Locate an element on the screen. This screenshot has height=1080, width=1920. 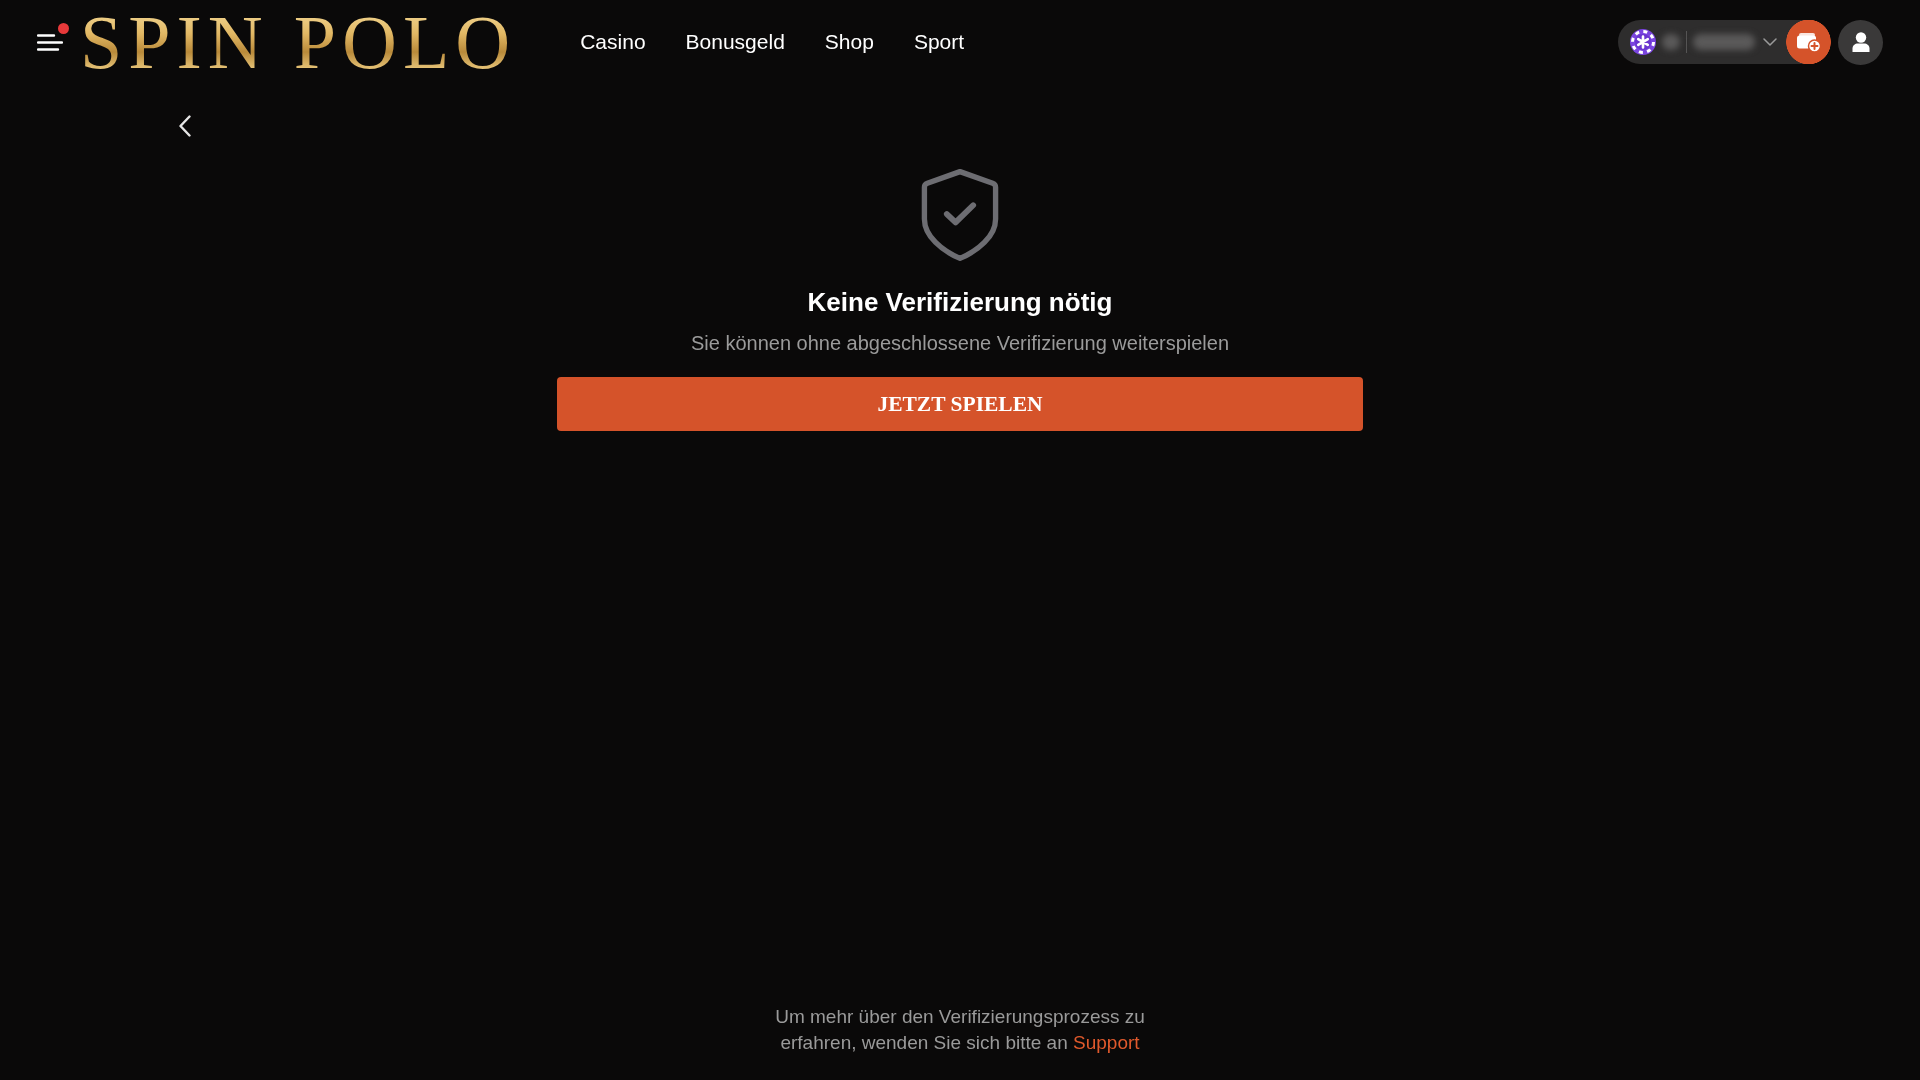
user-icon is located at coordinates (1860, 42).